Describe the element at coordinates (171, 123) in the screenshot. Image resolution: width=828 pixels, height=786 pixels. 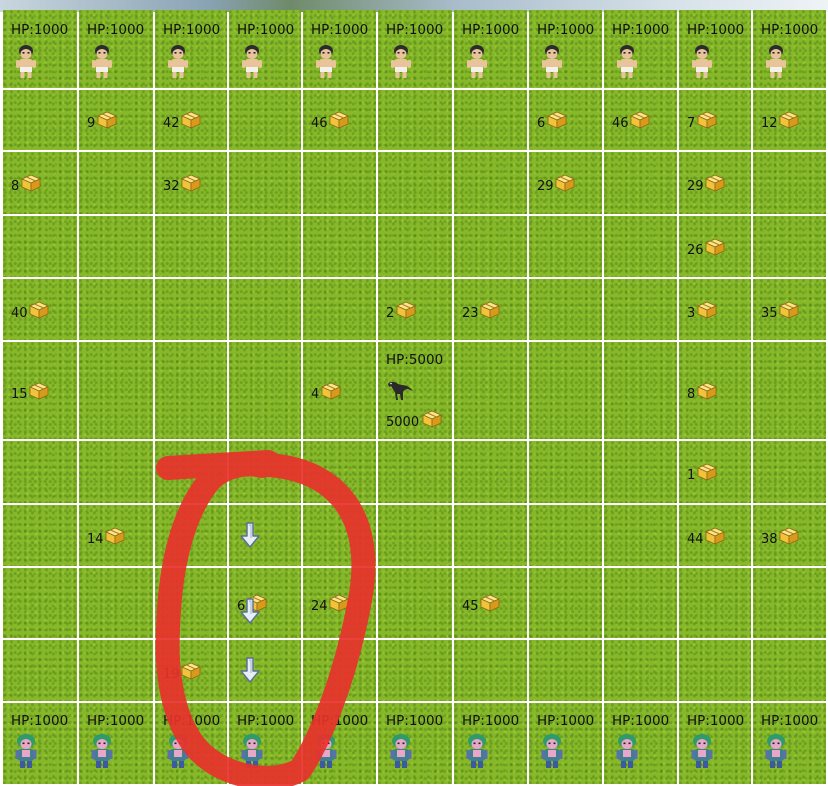
I see `crate-value: 42` at that location.